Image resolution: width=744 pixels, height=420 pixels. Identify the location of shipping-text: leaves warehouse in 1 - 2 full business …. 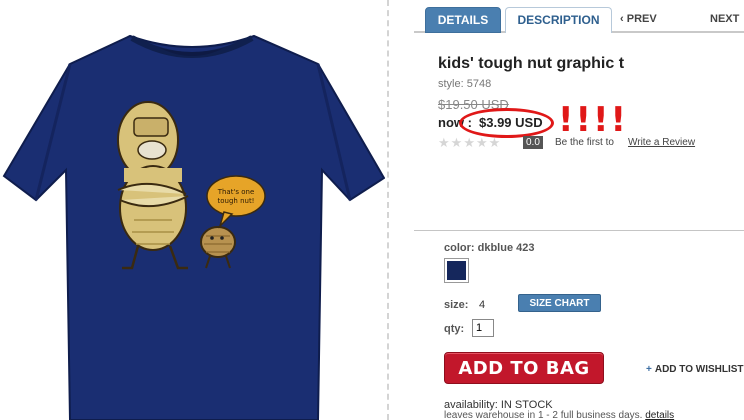
(543, 415).